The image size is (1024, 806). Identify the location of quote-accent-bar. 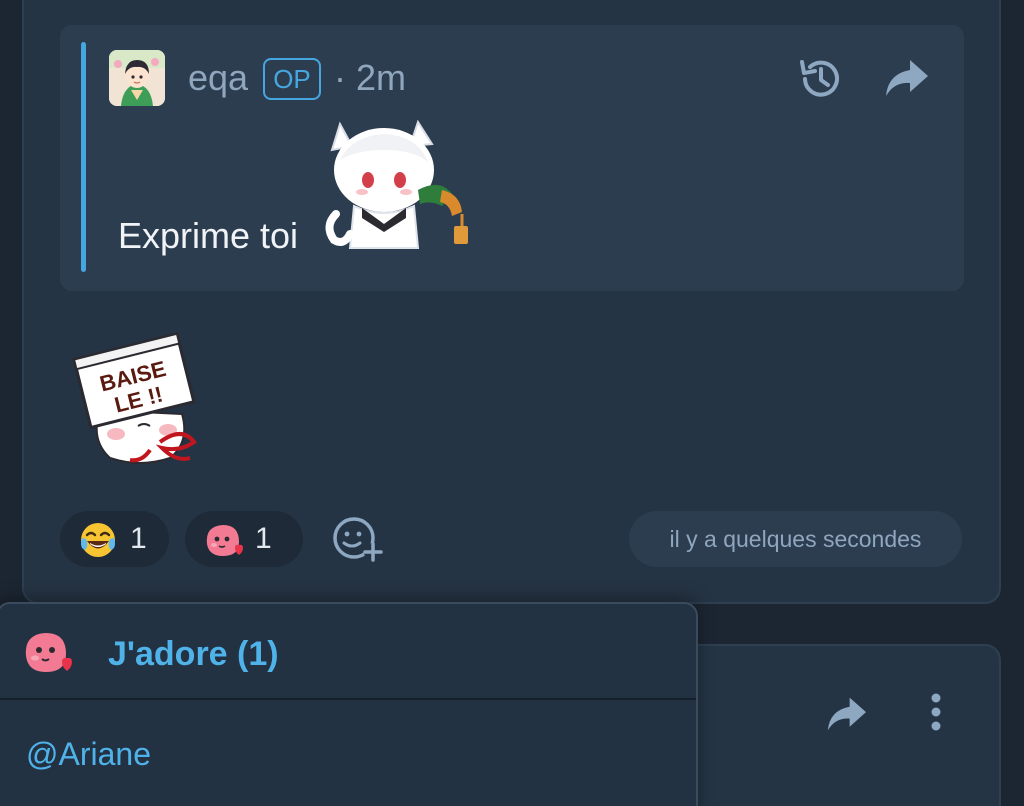
(83, 157).